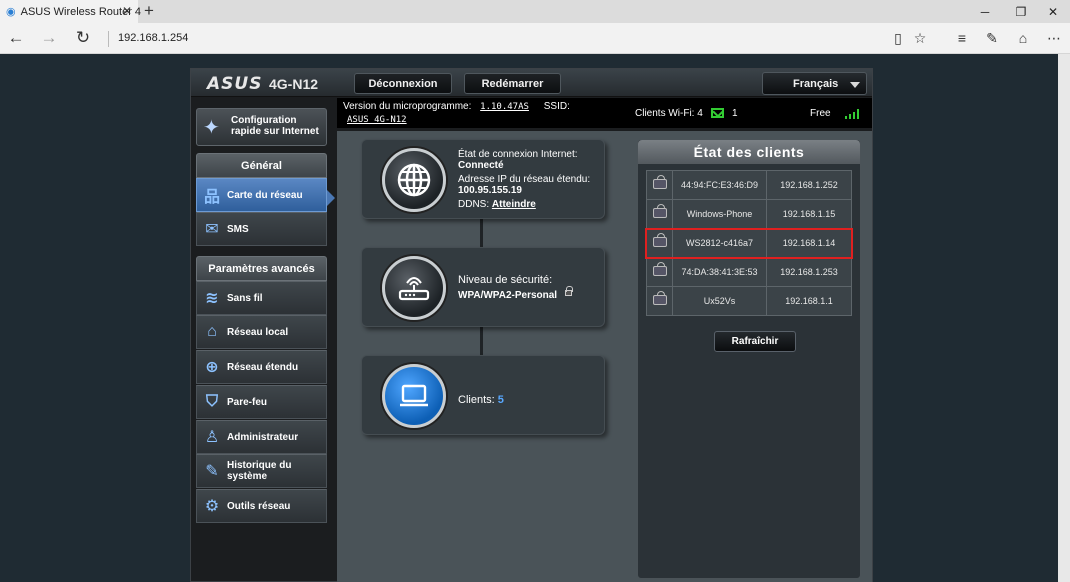 This screenshot has height=582, width=1070. What do you see at coordinates (749, 185) in the screenshot?
I see `table-row: 44:94:FC:E3:46:D9 192.168.1.252` at bounding box center [749, 185].